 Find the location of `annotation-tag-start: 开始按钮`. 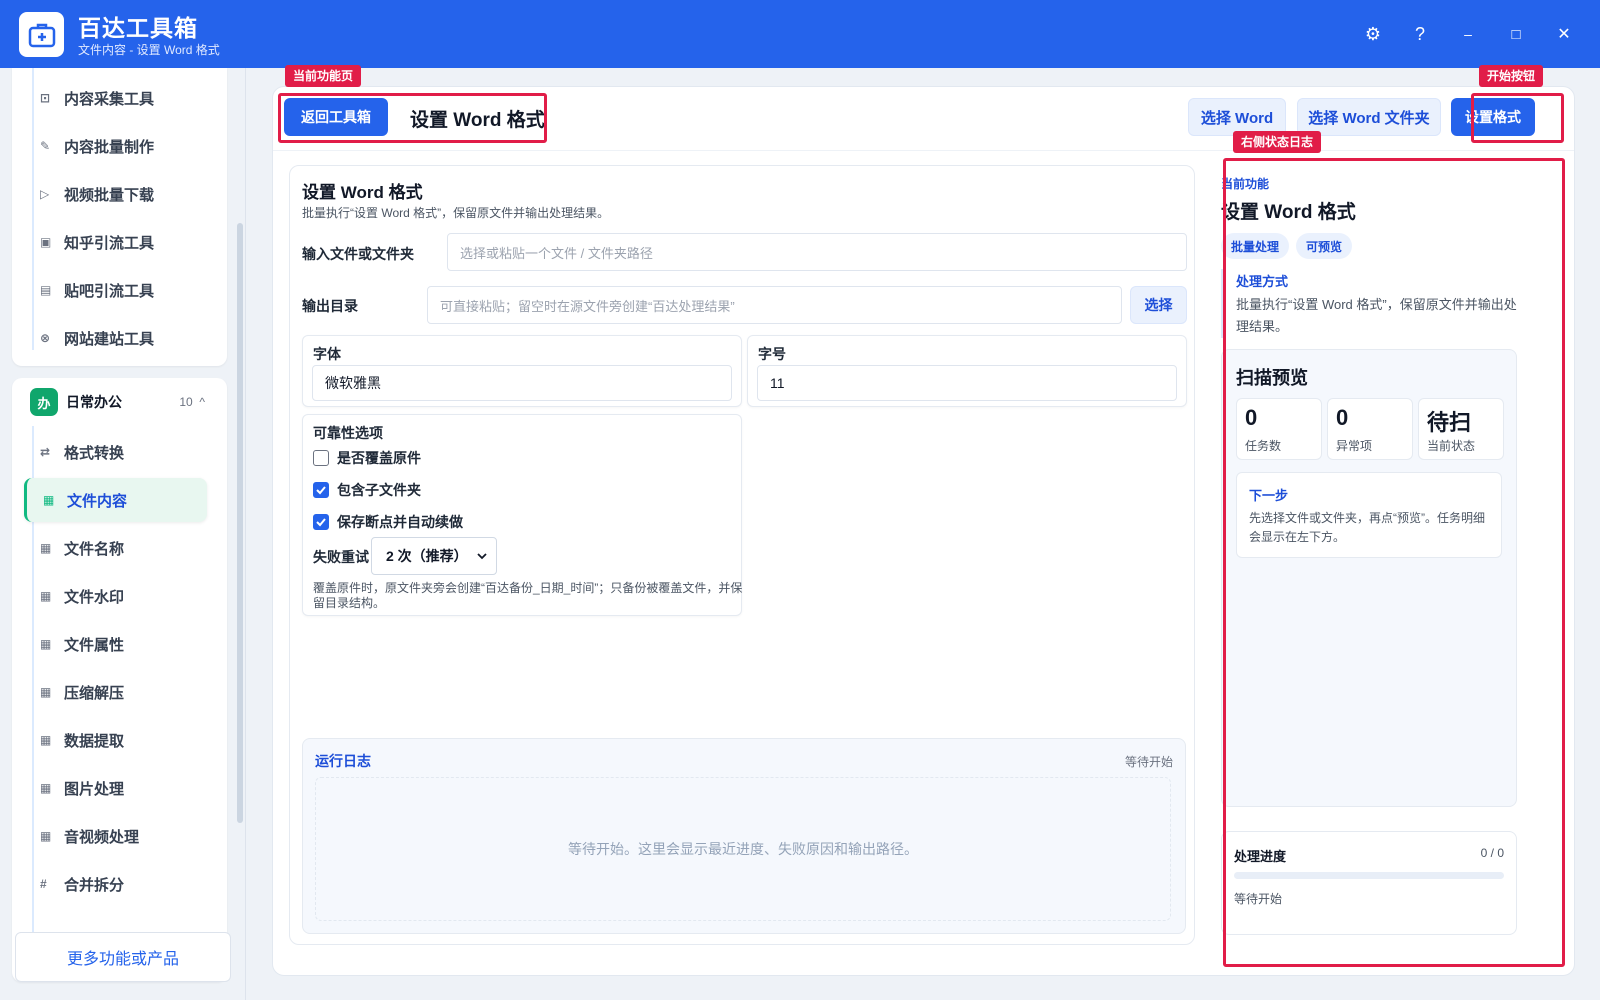

annotation-tag-start: 开始按钮 is located at coordinates (1511, 76).